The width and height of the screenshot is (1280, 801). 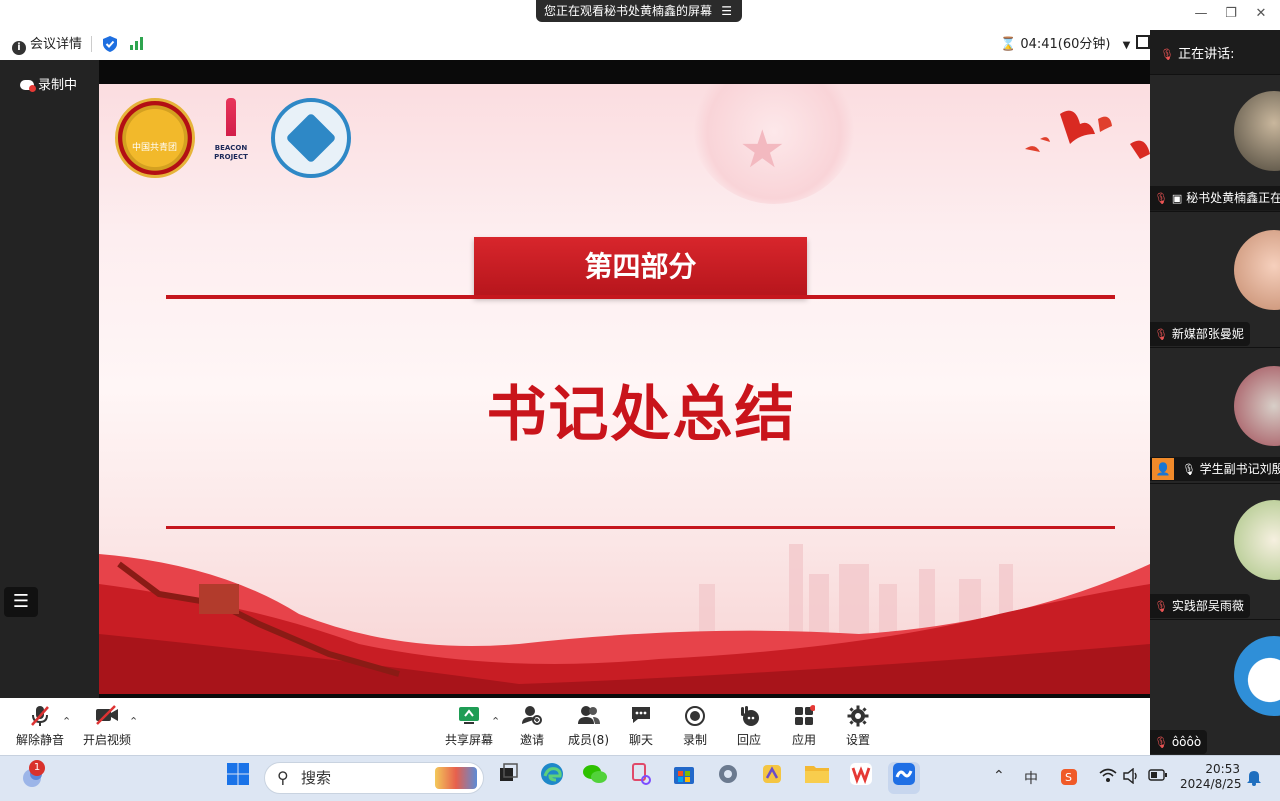 I want to click on audio-options-chevron-icon: ⌃, so click(x=66, y=721).